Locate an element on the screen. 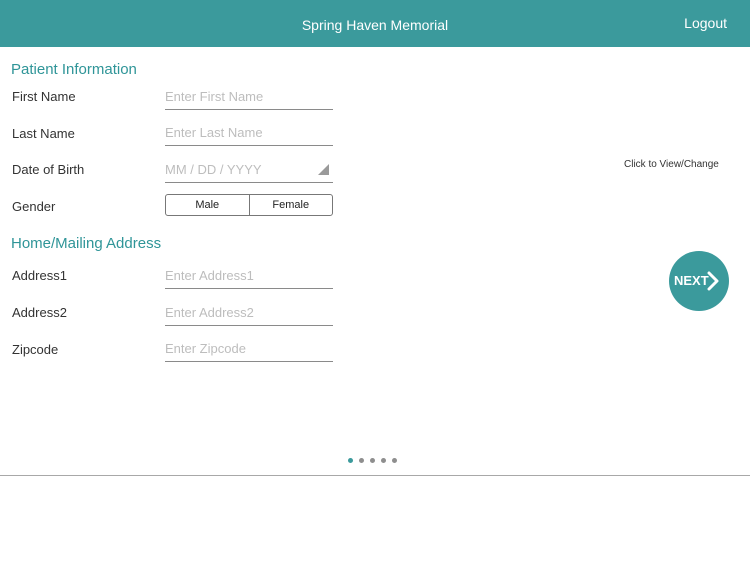 The height and width of the screenshot is (563, 750). date-of-birth-placeholder: MM / DD / YYYY is located at coordinates (213, 169).